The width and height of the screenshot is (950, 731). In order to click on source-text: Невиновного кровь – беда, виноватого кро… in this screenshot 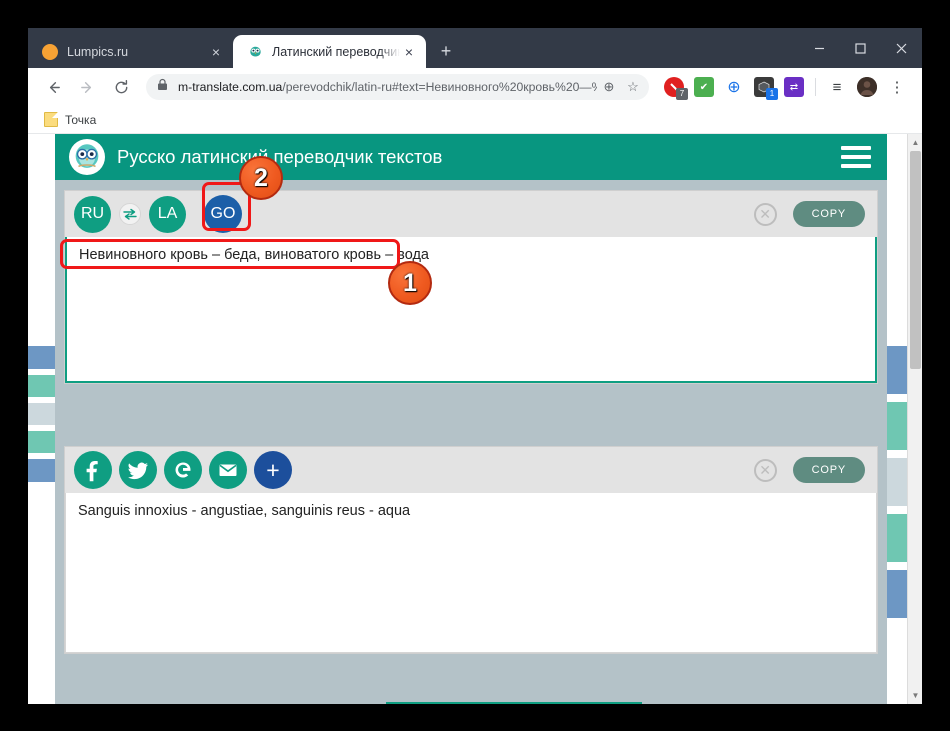, I will do `click(254, 255)`.